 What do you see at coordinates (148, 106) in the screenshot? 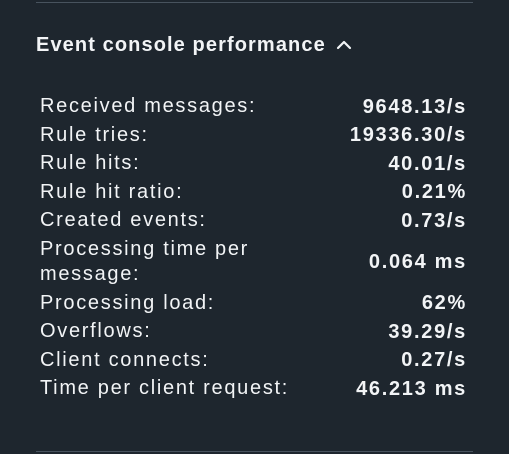
I see `stat-label: Received messages:` at bounding box center [148, 106].